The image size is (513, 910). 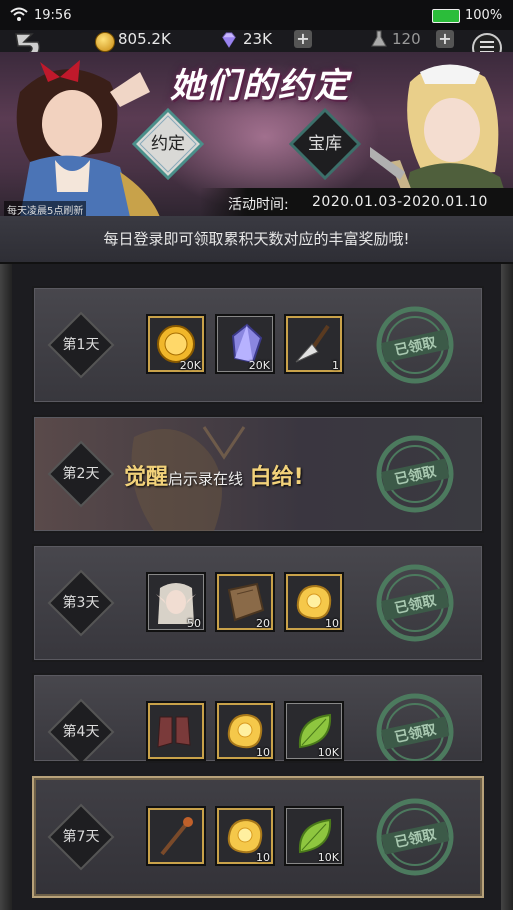 I want to click on promo-text: 觉醒启示录在线 白给!, so click(x=214, y=475).